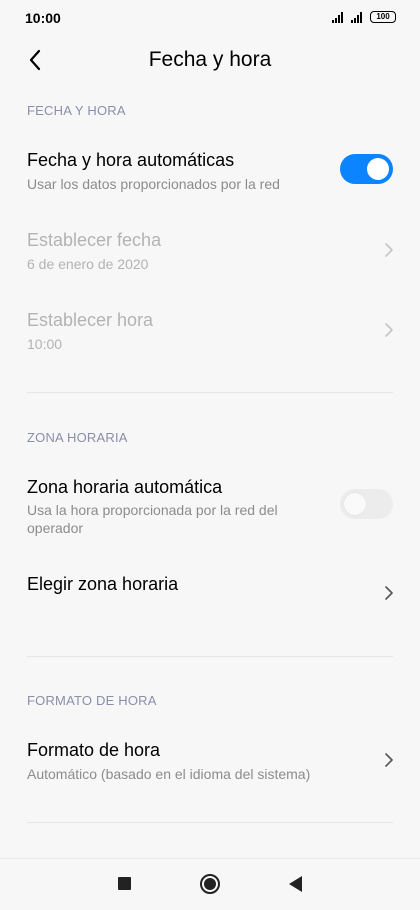 This screenshot has width=420, height=910. I want to click on choose-time-zone-title: Elegir zona horaria, so click(103, 584).